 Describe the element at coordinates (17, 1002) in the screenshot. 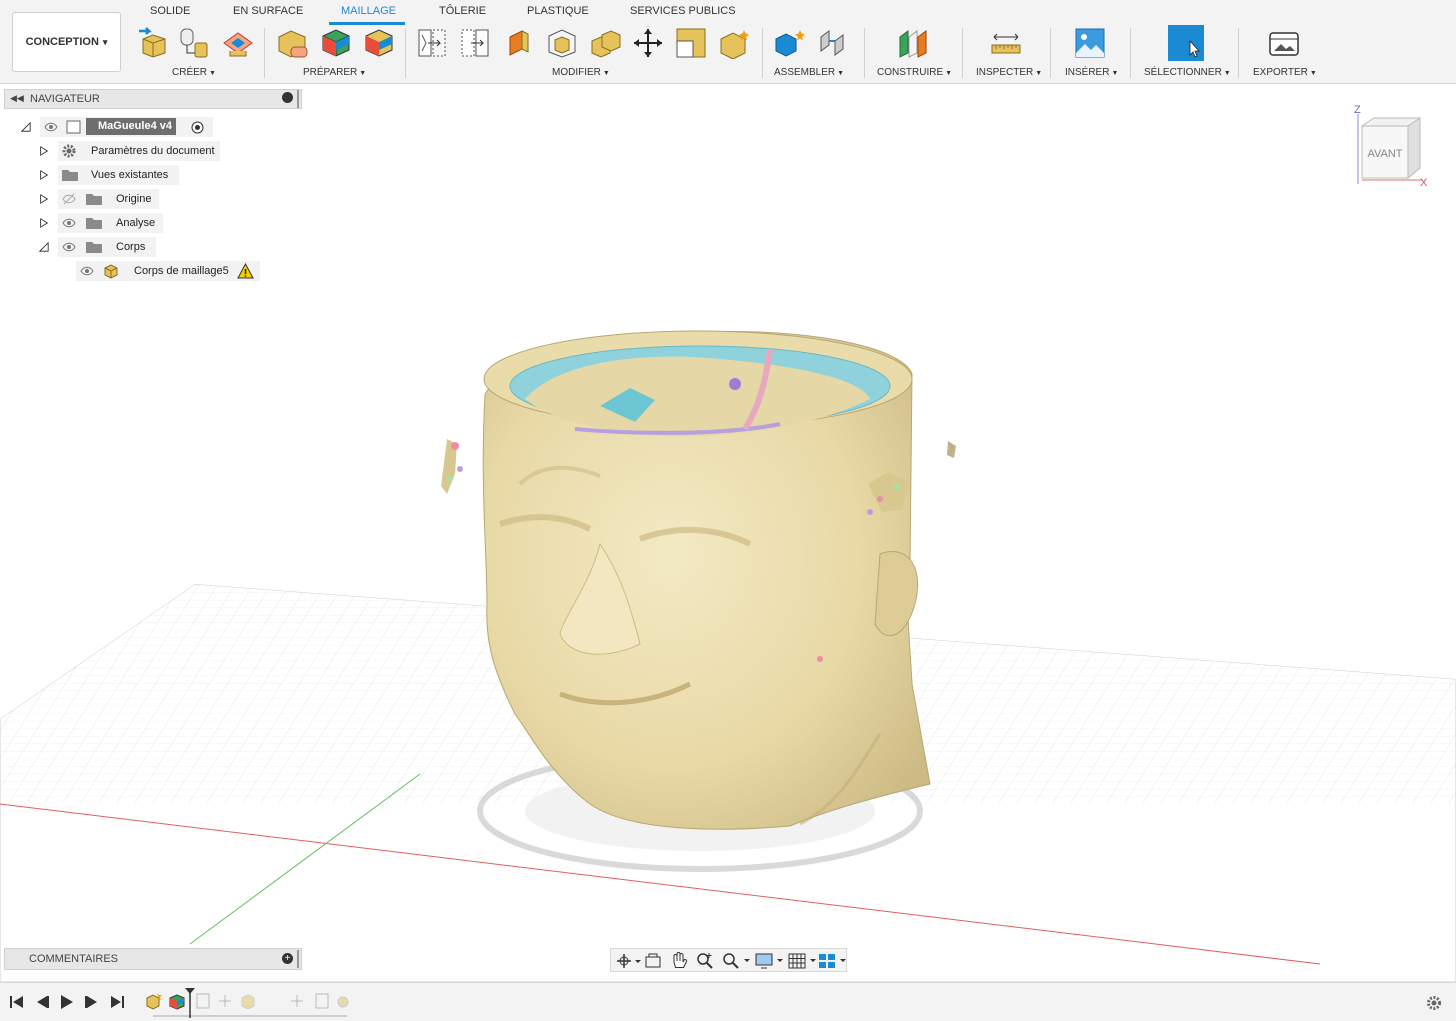

I see `go-to-start-icon` at that location.